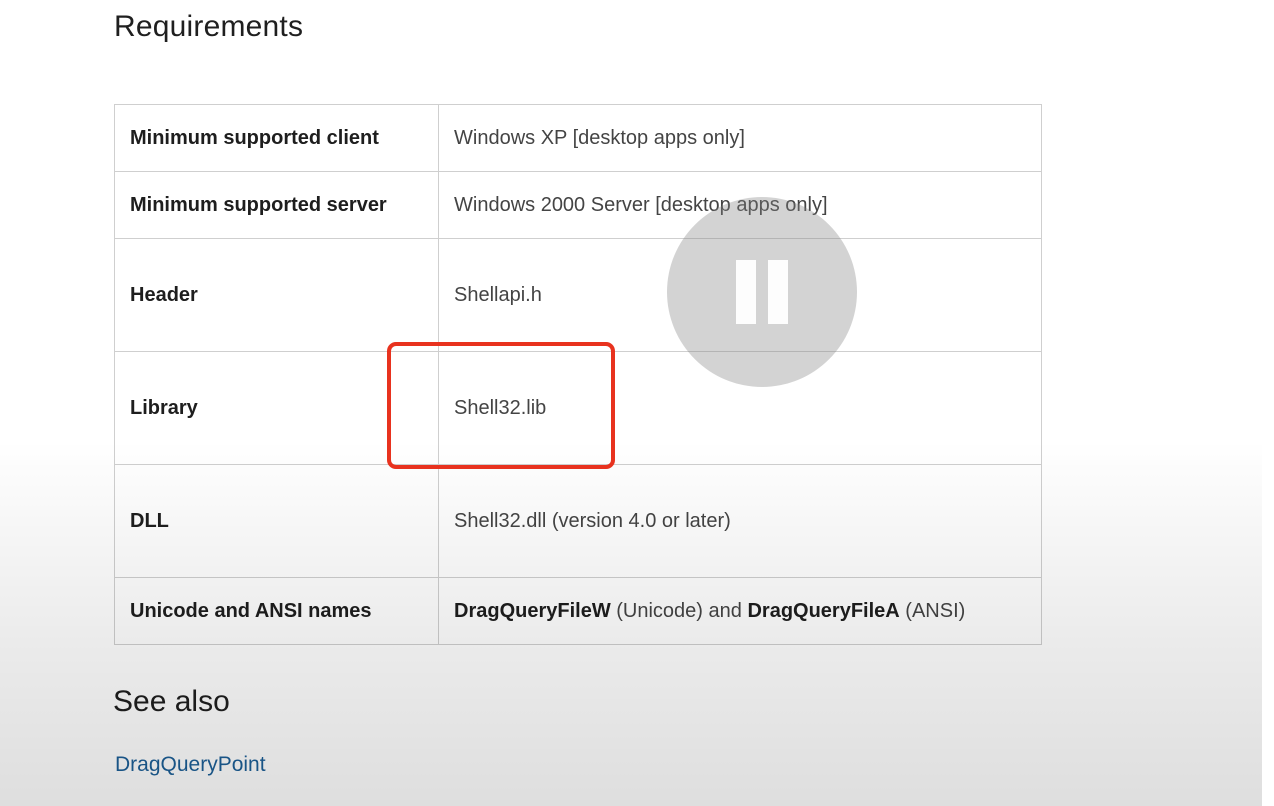 This screenshot has height=806, width=1274. What do you see at coordinates (276, 295) in the screenshot?
I see `row-key: Header` at bounding box center [276, 295].